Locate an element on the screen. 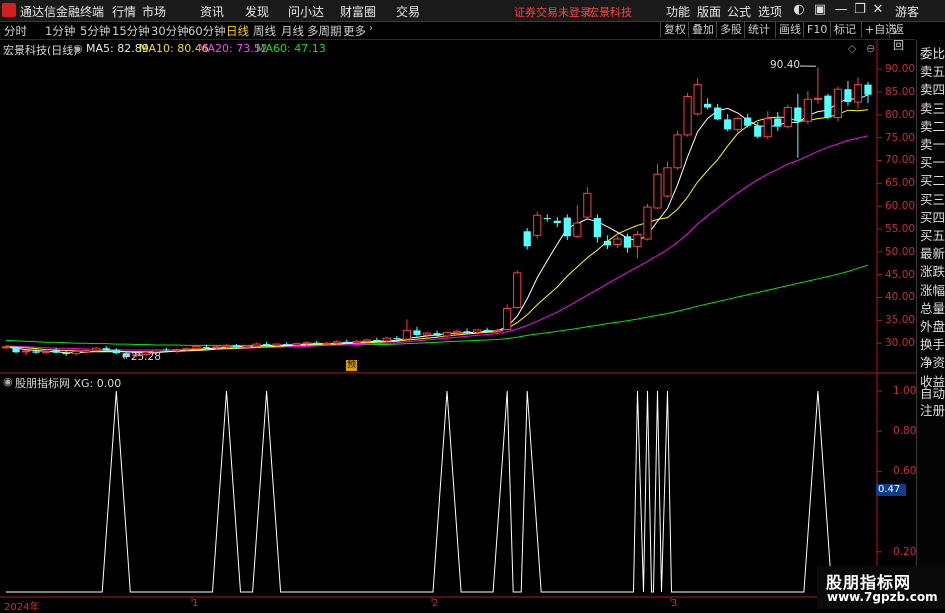  x-label-mar: 3 is located at coordinates (674, 603).